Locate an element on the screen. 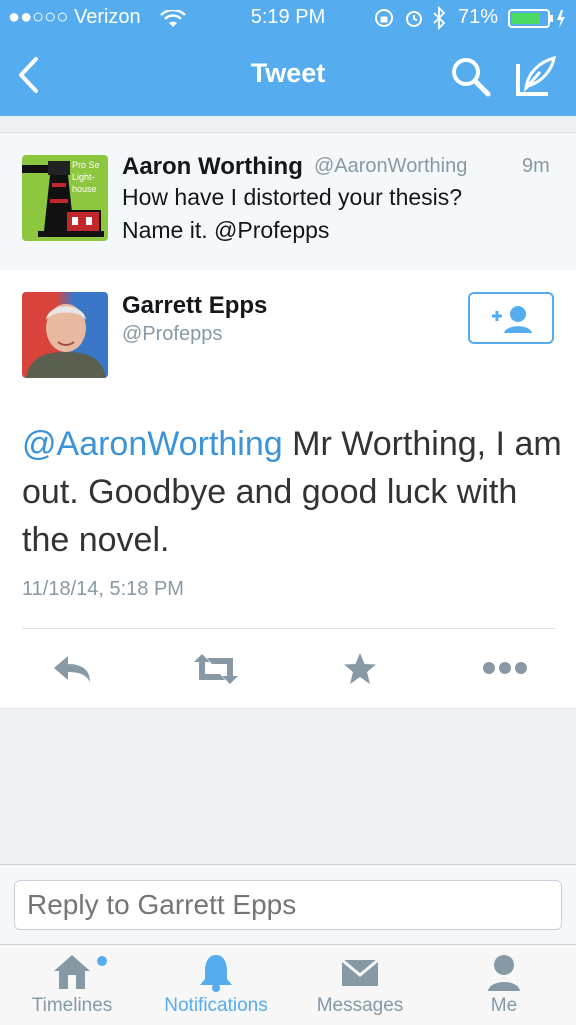 Image resolution: width=576 pixels, height=1025 pixels. envelope-icon is located at coordinates (360, 972).